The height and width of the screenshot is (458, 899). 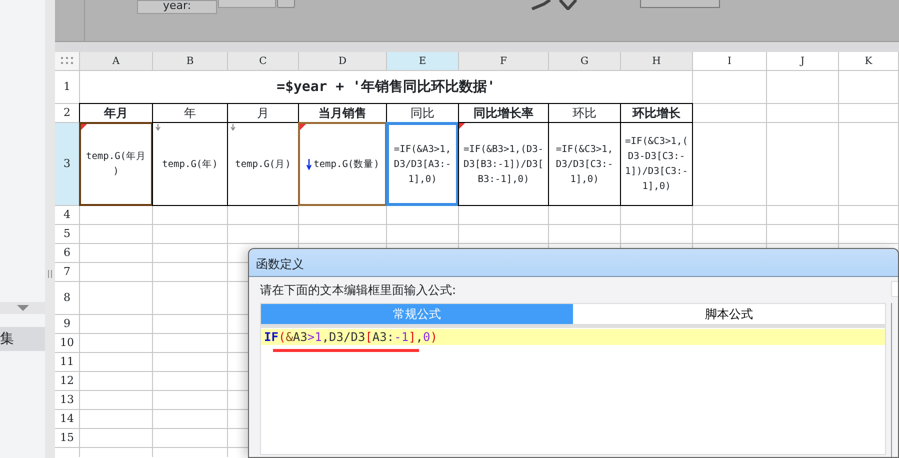 What do you see at coordinates (656, 164) in the screenshot?
I see `table-cell: =IF(&C3>1,( D3-D3[C3:- 1])/D3[C3:- 1],0)` at bounding box center [656, 164].